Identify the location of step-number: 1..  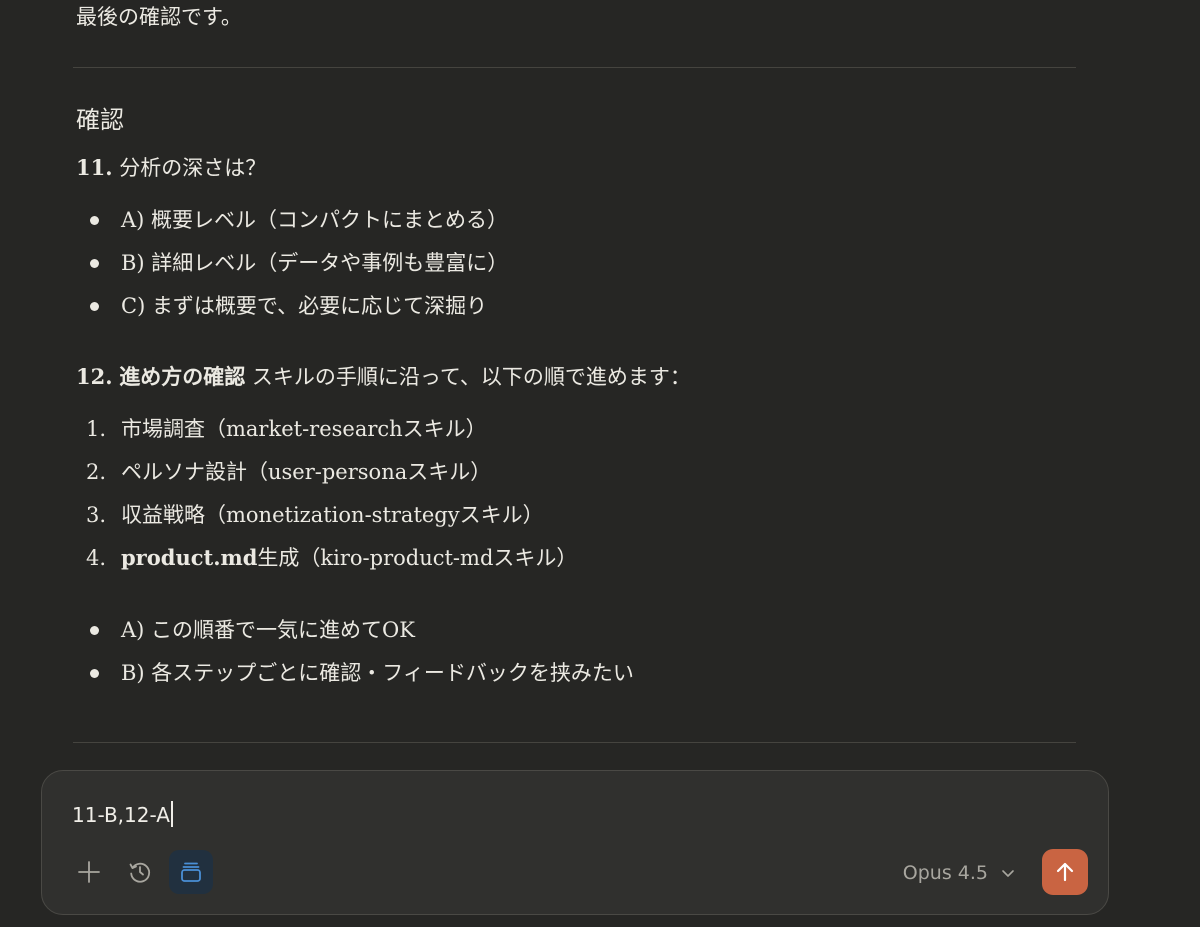
(96, 429).